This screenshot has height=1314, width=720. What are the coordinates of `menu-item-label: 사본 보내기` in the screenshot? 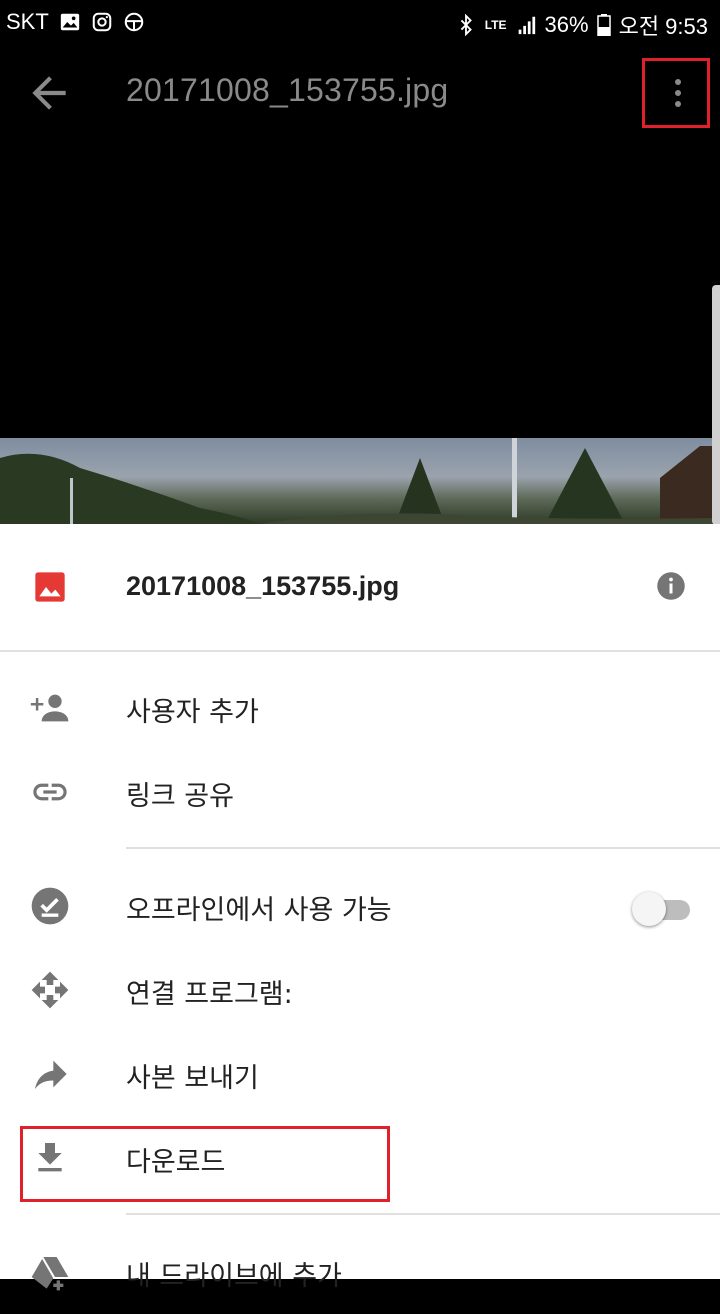 It's located at (192, 1078).